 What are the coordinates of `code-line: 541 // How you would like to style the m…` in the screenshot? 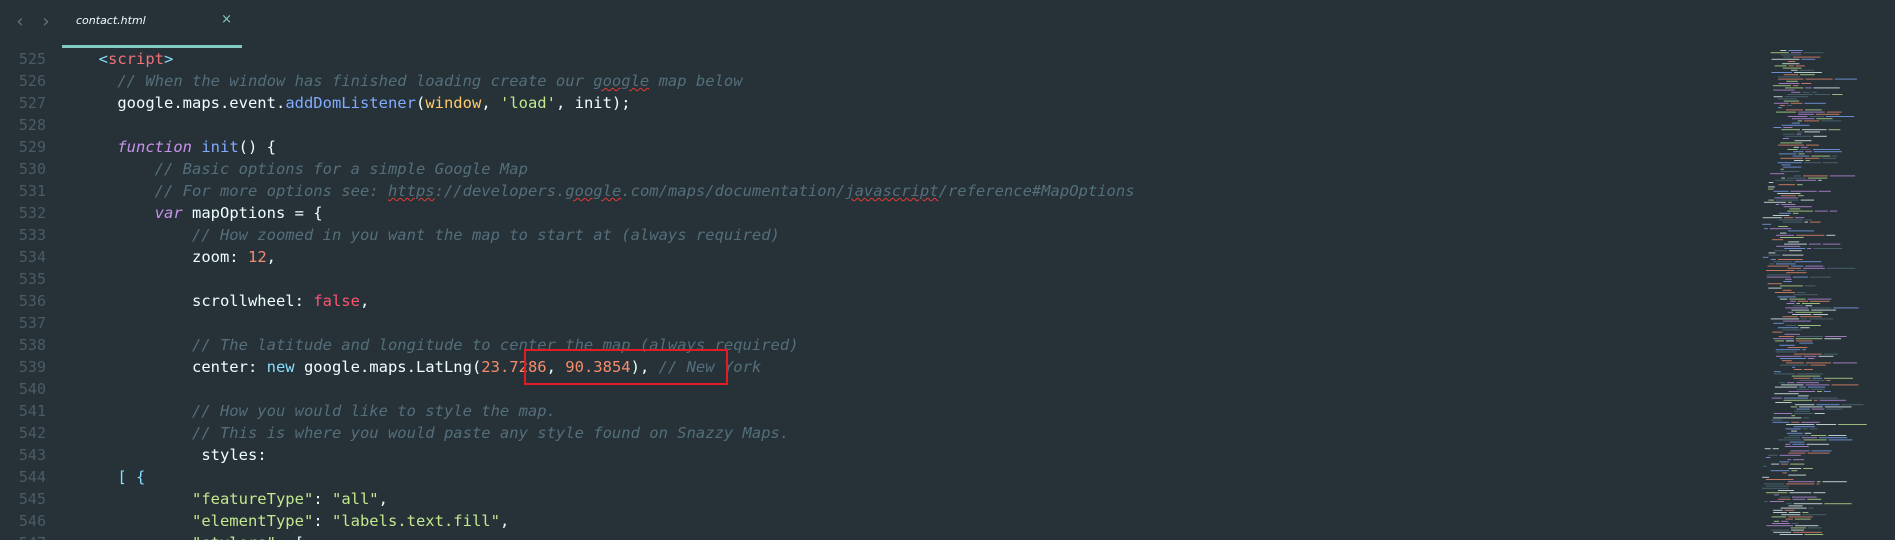 It's located at (880, 411).